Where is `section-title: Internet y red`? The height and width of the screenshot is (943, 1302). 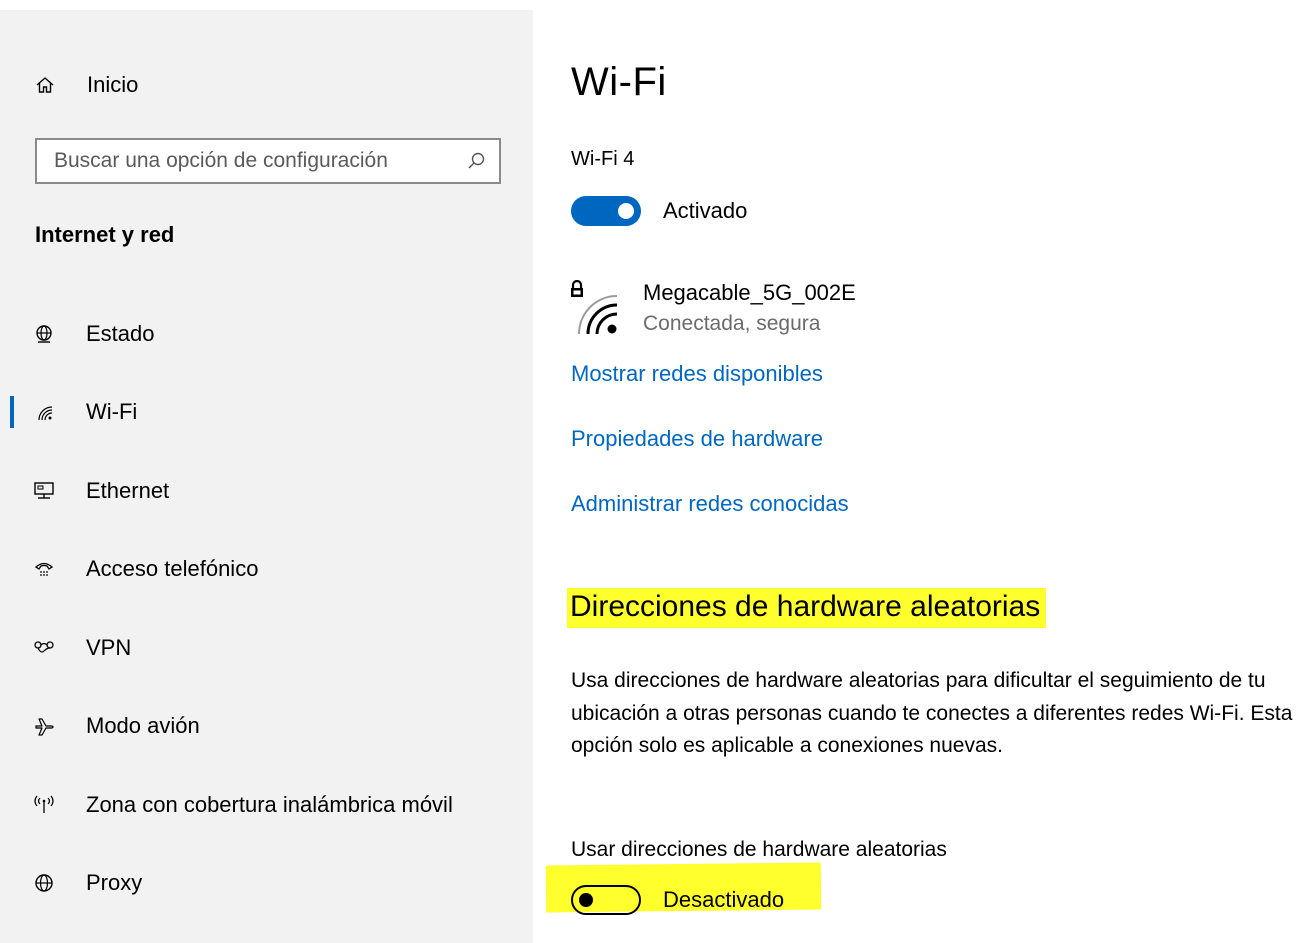 section-title: Internet y red is located at coordinates (105, 234).